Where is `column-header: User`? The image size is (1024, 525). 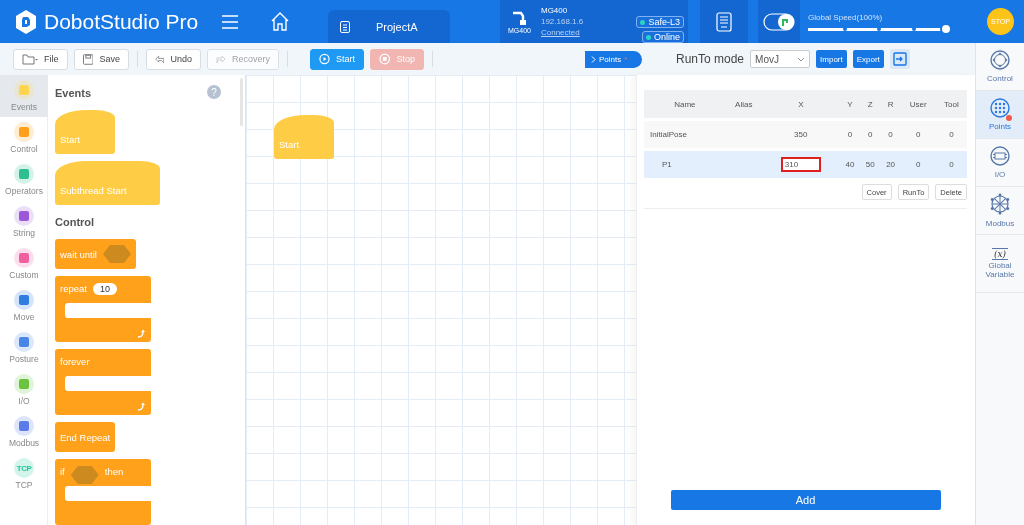
column-header: User is located at coordinates (918, 104).